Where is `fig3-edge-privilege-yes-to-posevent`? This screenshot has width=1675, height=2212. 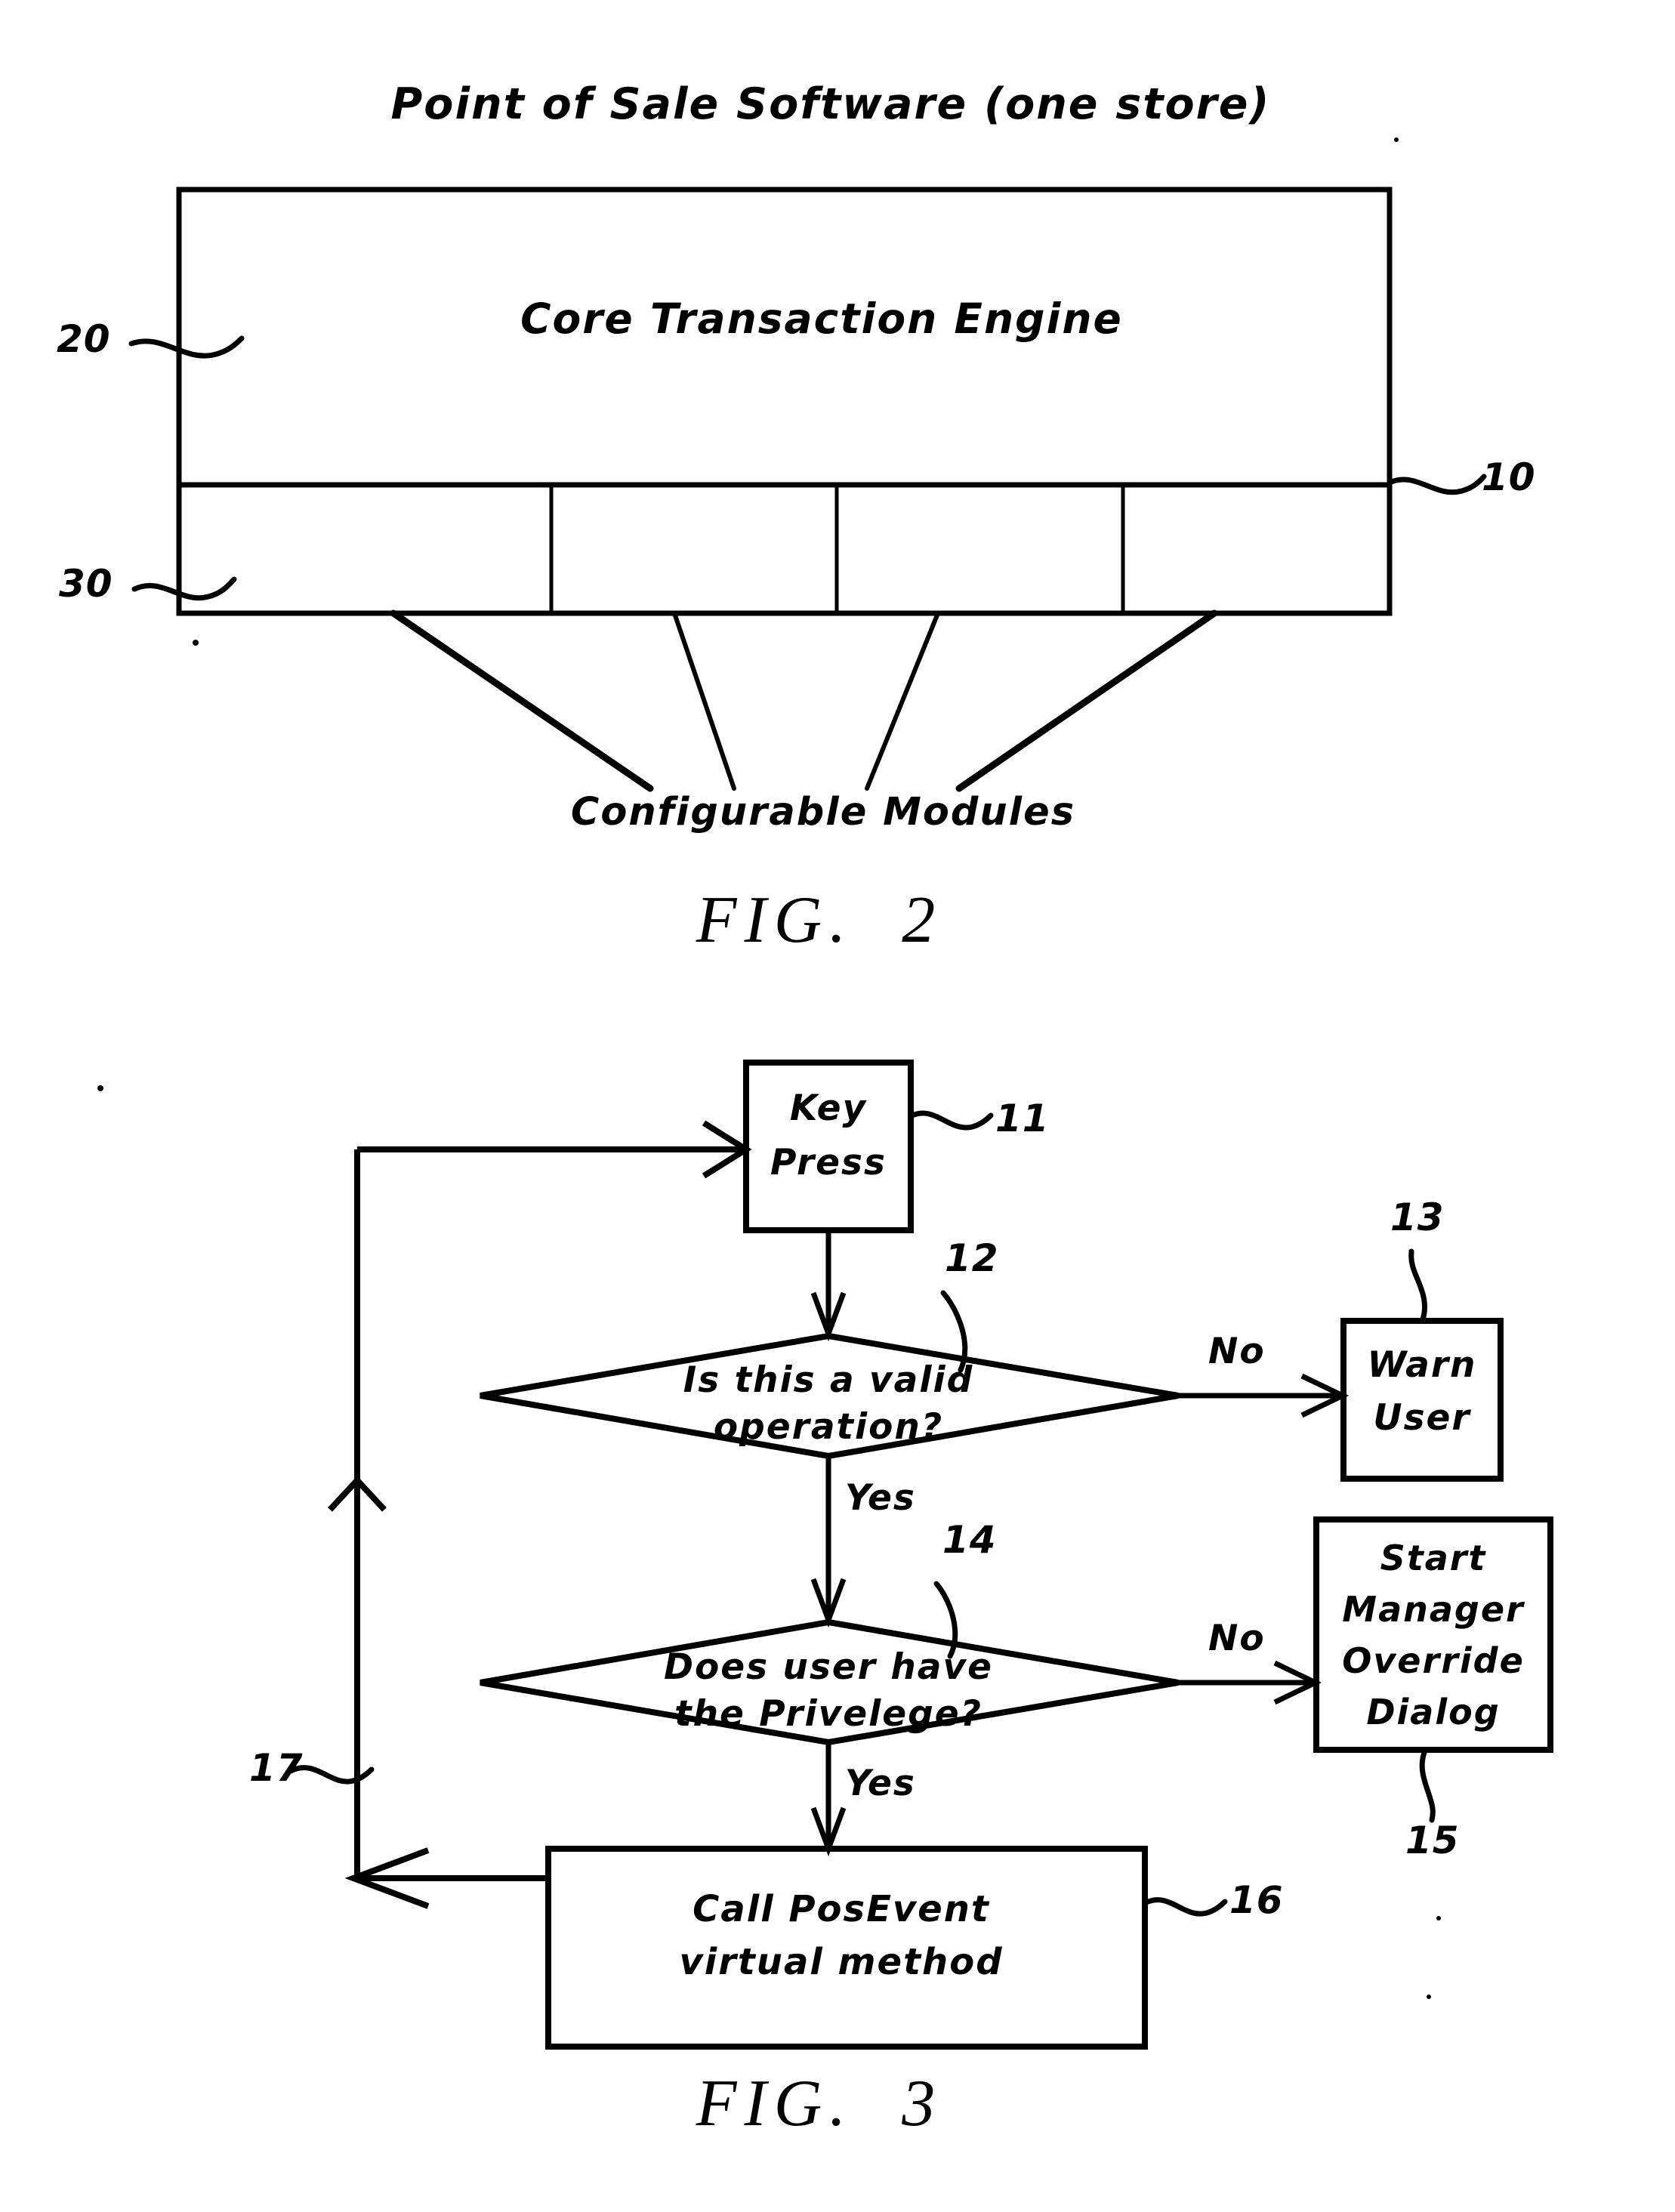 fig3-edge-privilege-yes-to-posevent is located at coordinates (829, 1799).